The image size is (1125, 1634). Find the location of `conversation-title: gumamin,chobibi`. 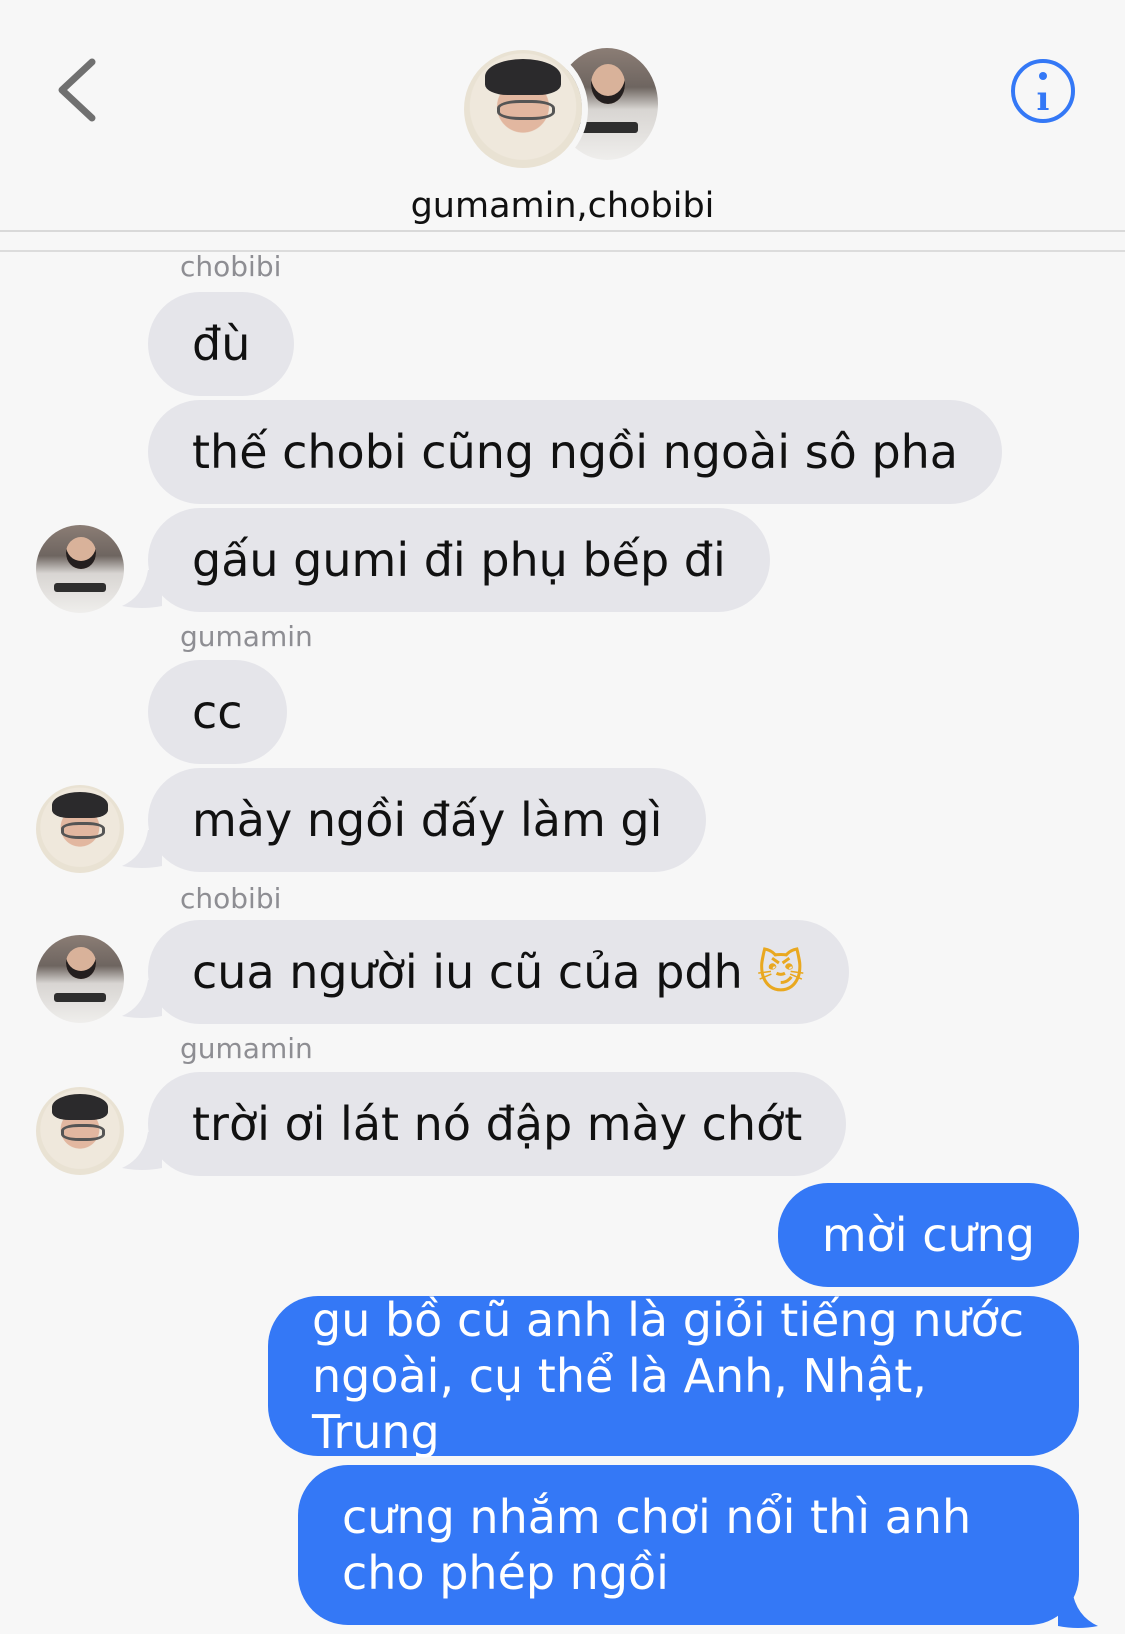

conversation-title: gumamin,chobibi is located at coordinates (562, 206).